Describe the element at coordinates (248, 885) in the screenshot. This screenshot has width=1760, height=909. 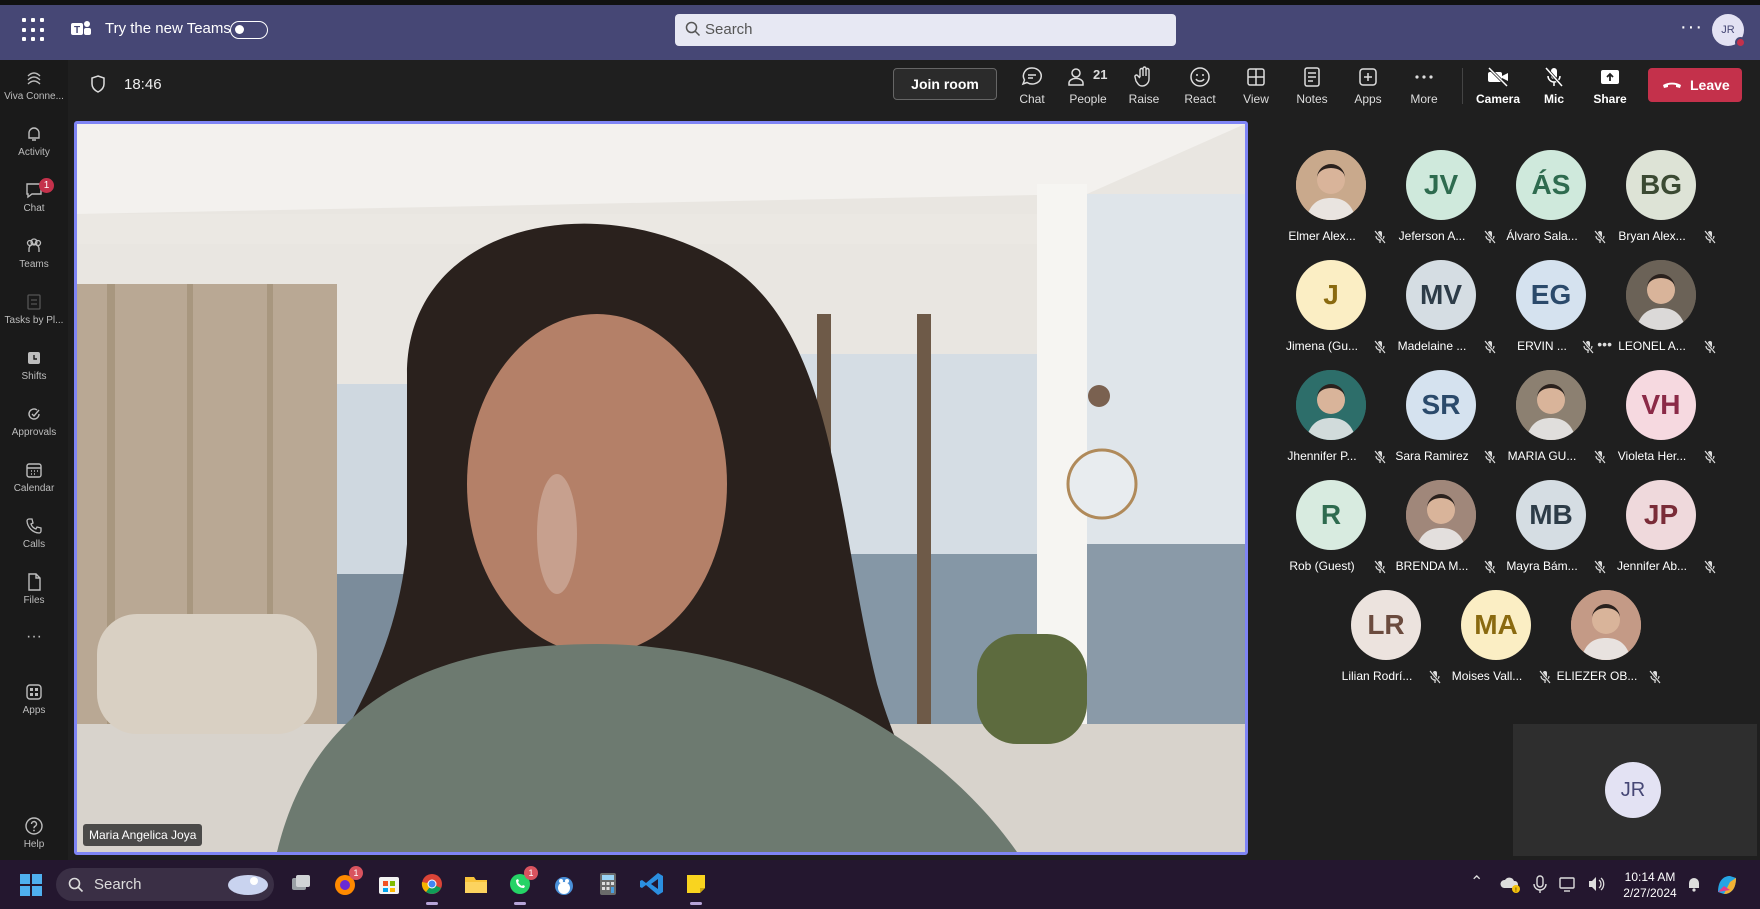
I see `search-highlight-icon` at that location.